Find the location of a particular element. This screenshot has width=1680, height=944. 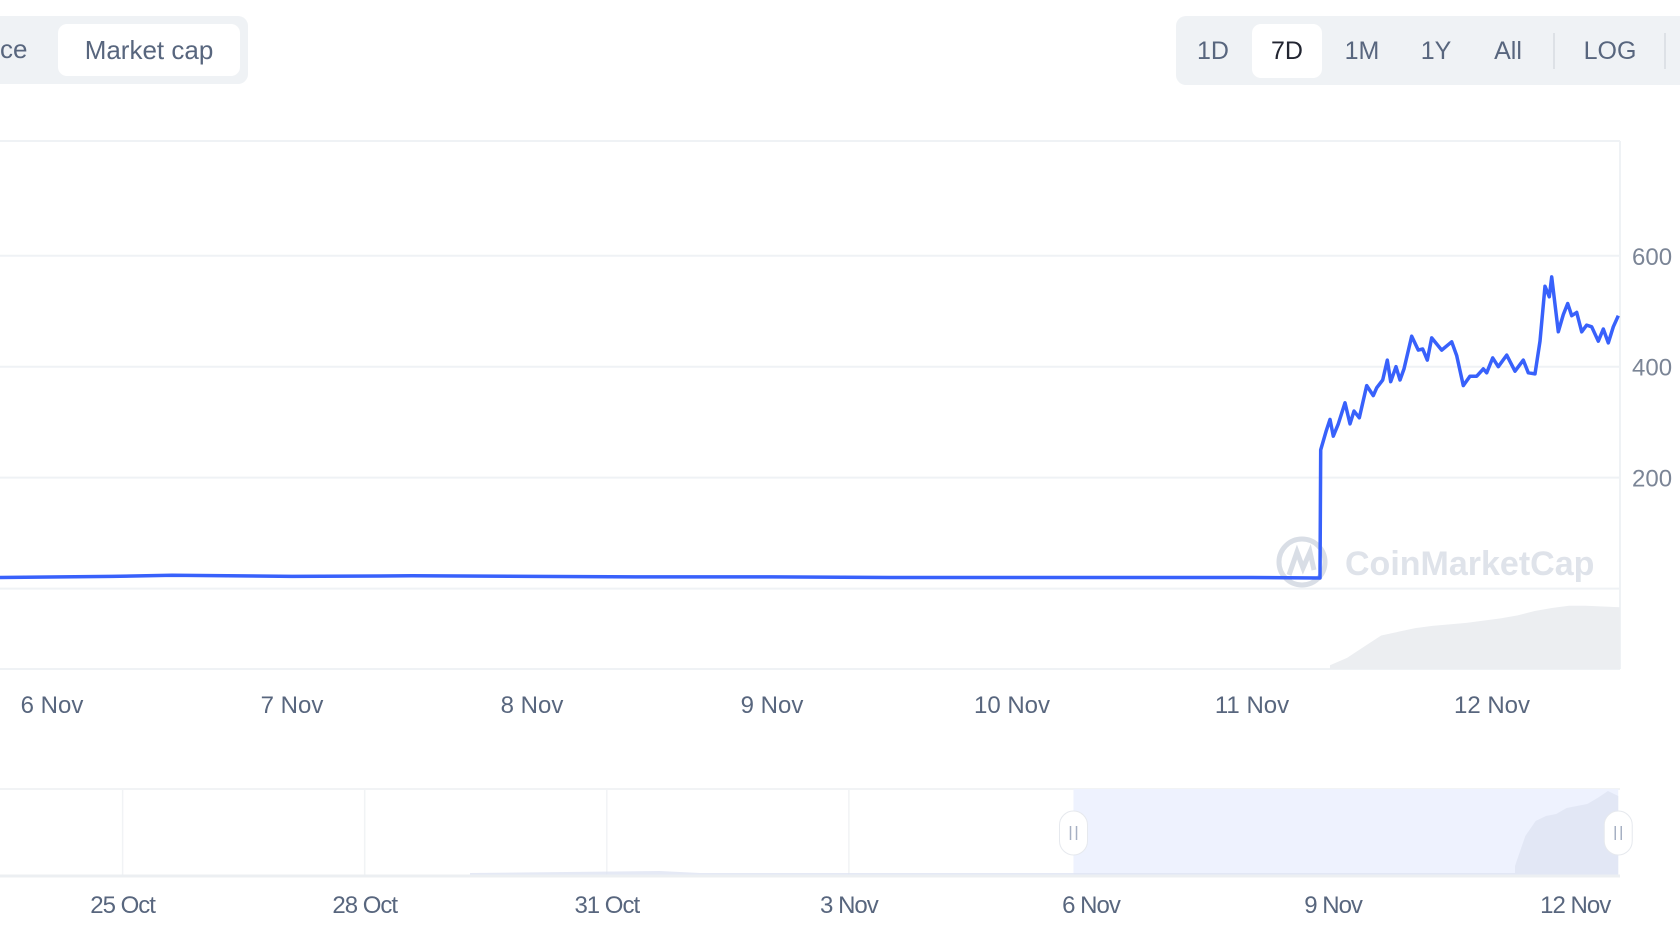

navigator-right-handle is located at coordinates (1618, 833).